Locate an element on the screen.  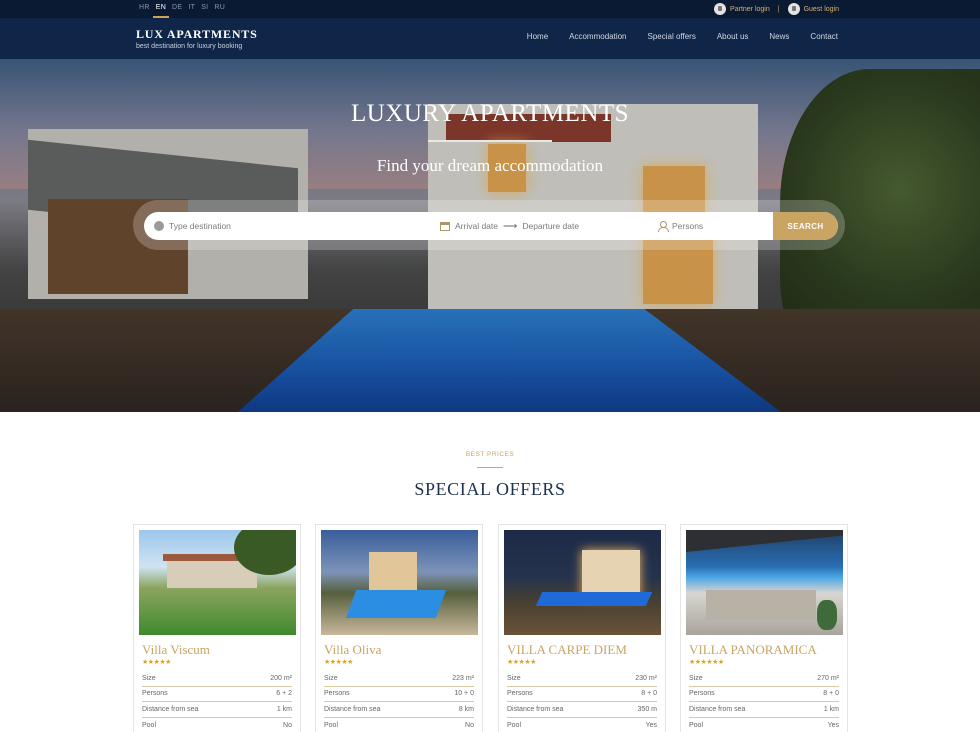
detail-value: 223 m² is located at coordinates (463, 678).